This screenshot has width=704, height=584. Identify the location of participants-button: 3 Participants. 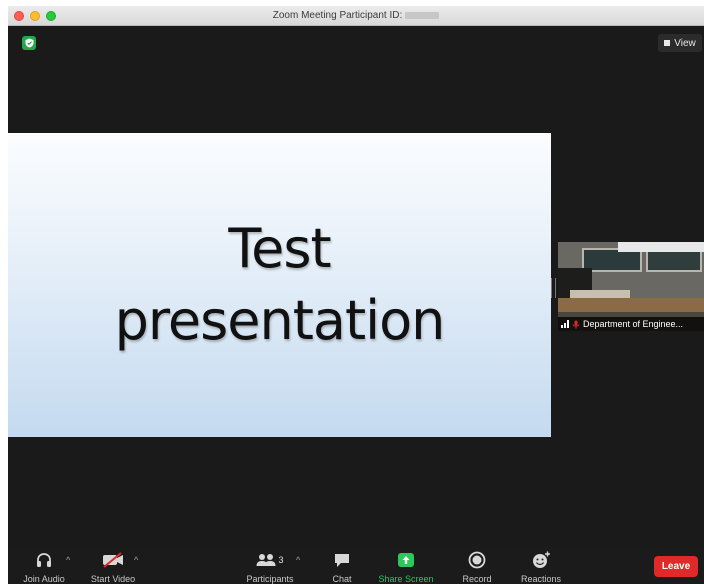
(270, 567).